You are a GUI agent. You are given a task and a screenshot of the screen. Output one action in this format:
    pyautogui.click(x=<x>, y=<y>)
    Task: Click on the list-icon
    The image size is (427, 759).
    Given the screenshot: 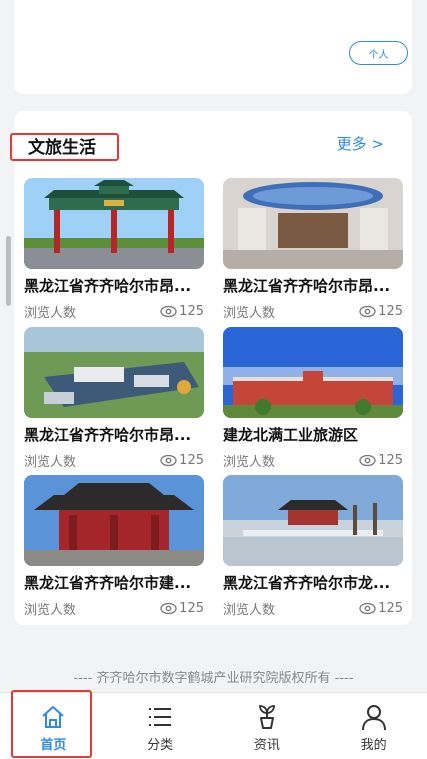 What is the action you would take?
    pyautogui.click(x=160, y=717)
    